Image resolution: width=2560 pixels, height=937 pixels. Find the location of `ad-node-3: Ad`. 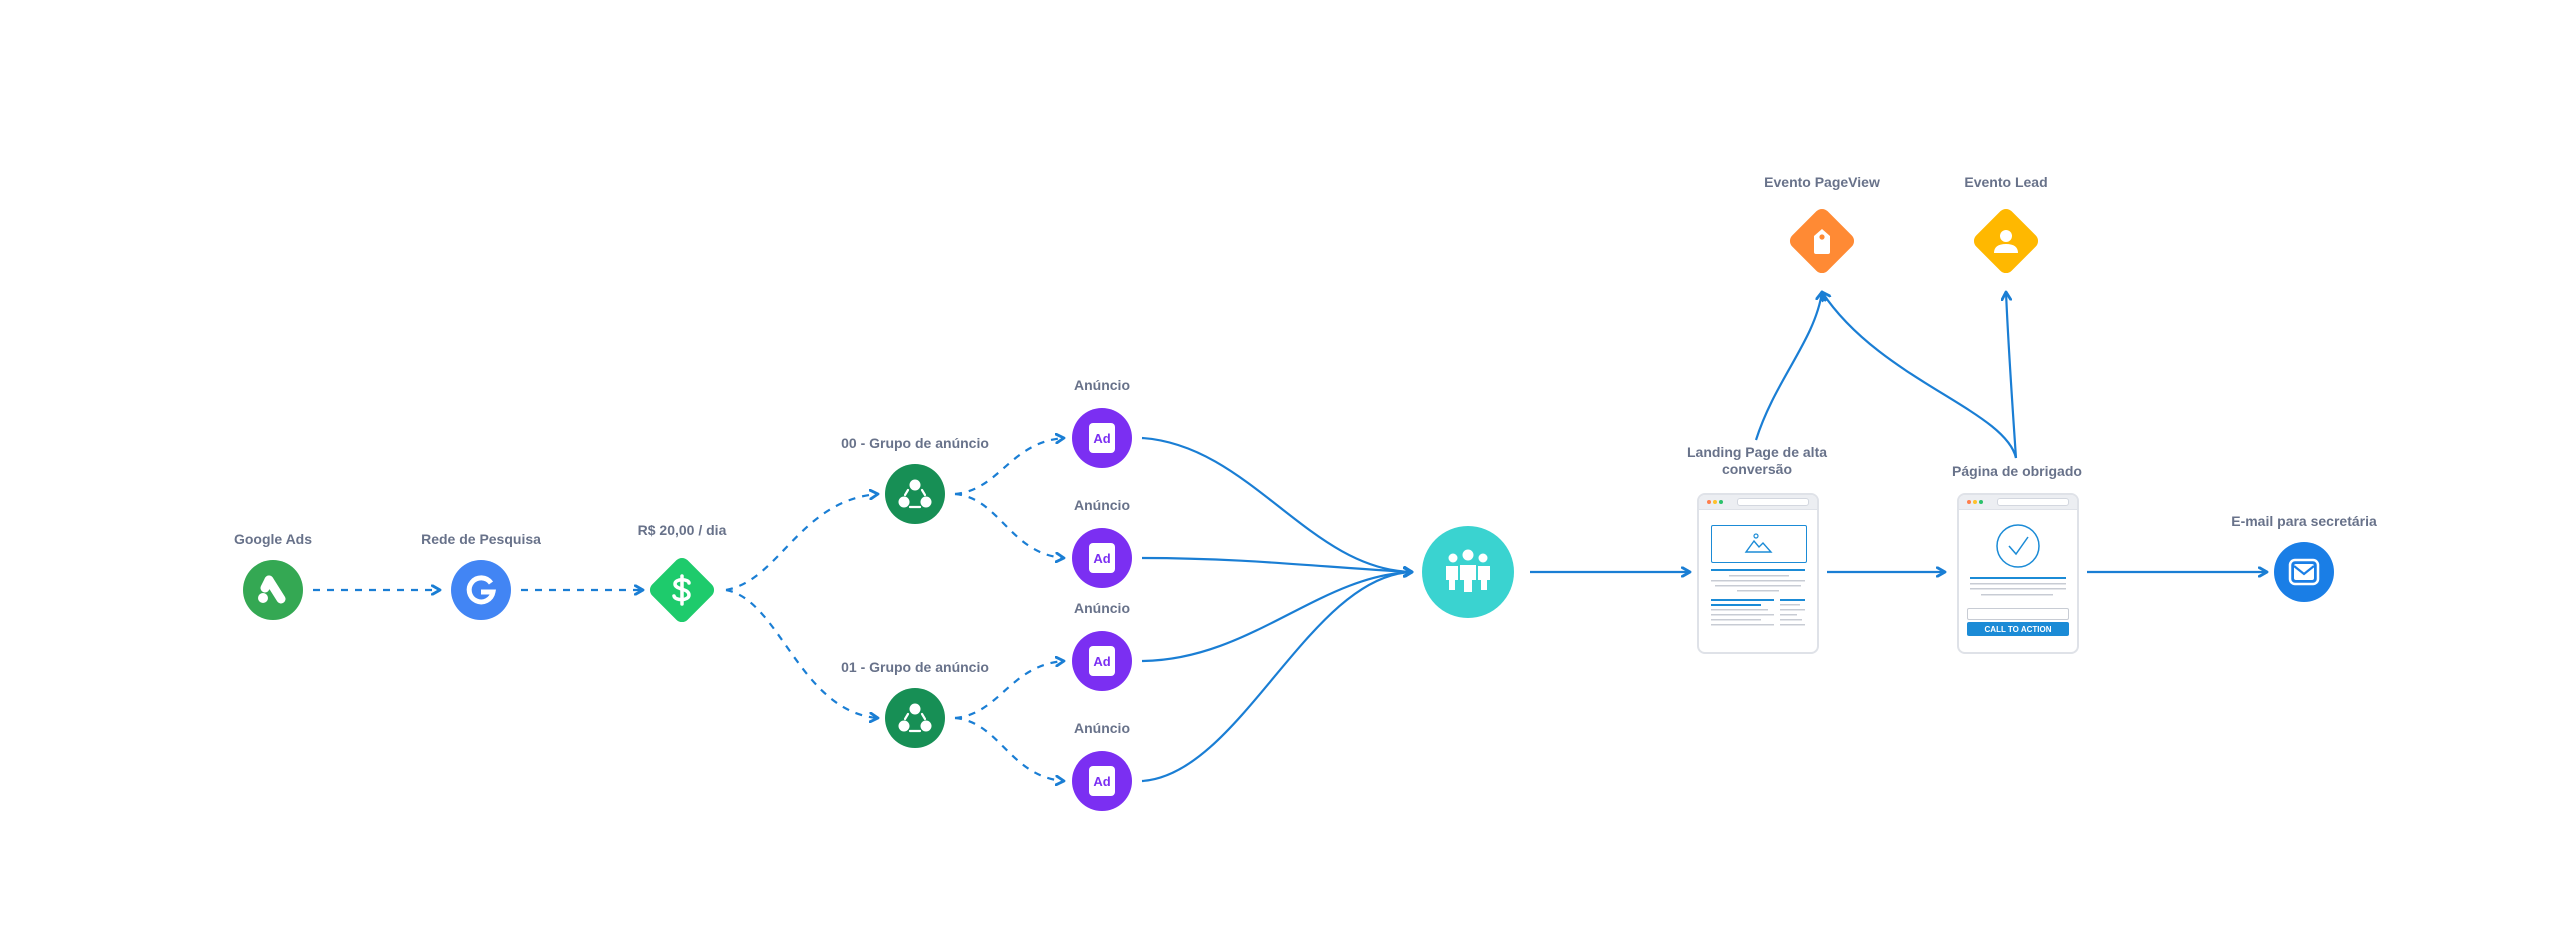

ad-node-3: Ad is located at coordinates (1102, 661).